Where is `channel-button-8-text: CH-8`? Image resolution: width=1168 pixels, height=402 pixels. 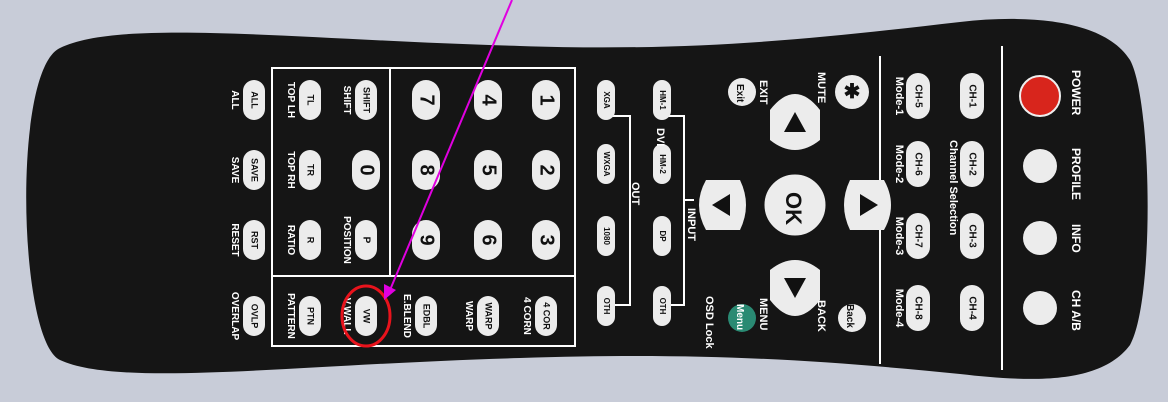
channel-button-8-text: CH-8 is located at coordinates (917, 308).